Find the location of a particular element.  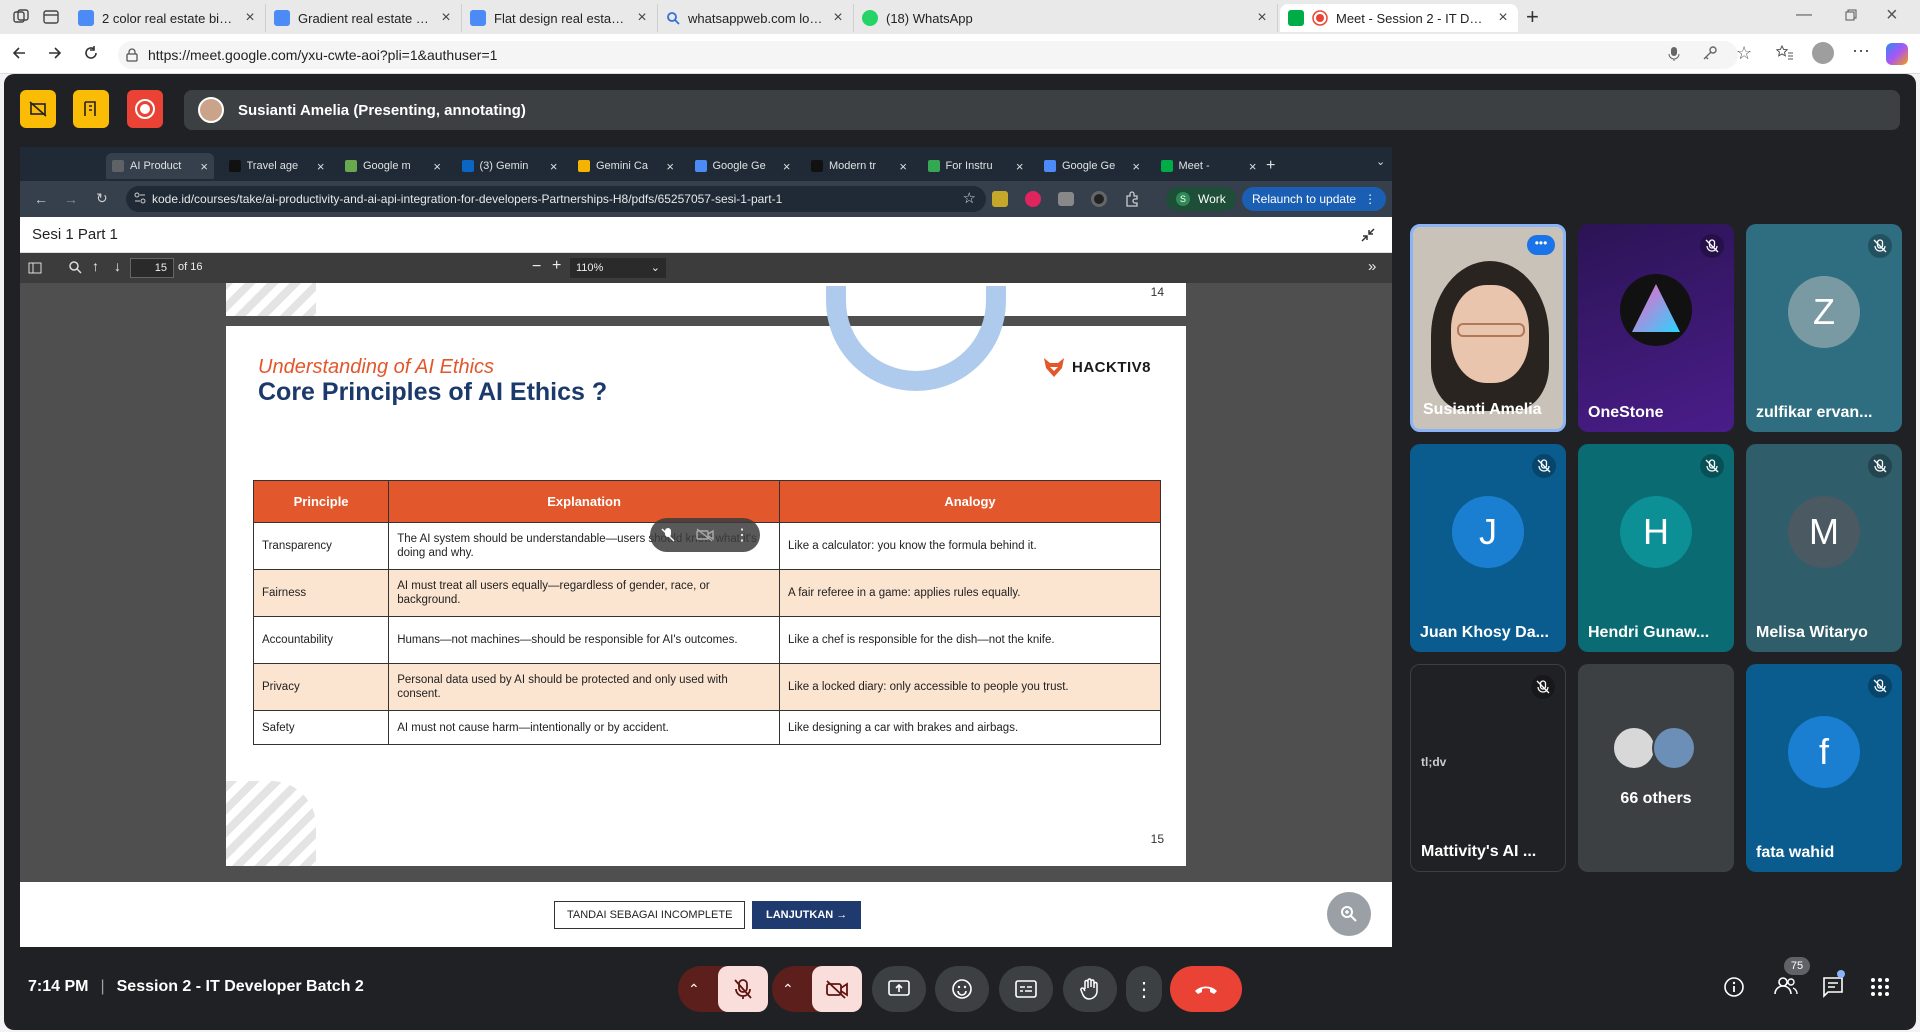

raise-hand-button is located at coordinates (1090, 989).